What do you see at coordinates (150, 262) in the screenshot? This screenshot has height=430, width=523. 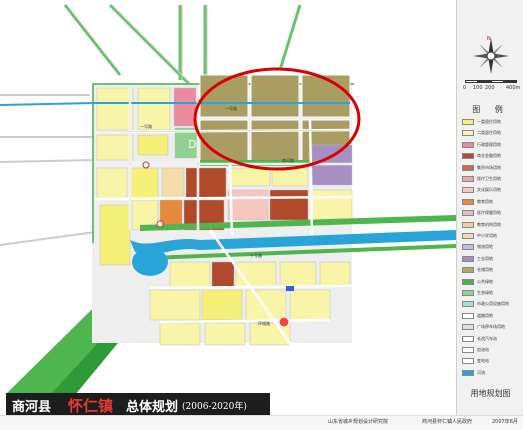 I see `pond` at bounding box center [150, 262].